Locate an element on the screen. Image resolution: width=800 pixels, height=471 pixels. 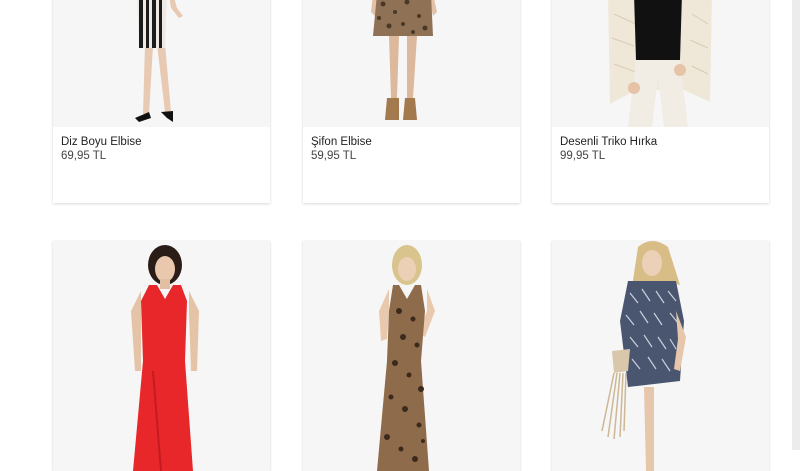
product-card: Şifon Elbise 59,95 TL is located at coordinates (411, 101).